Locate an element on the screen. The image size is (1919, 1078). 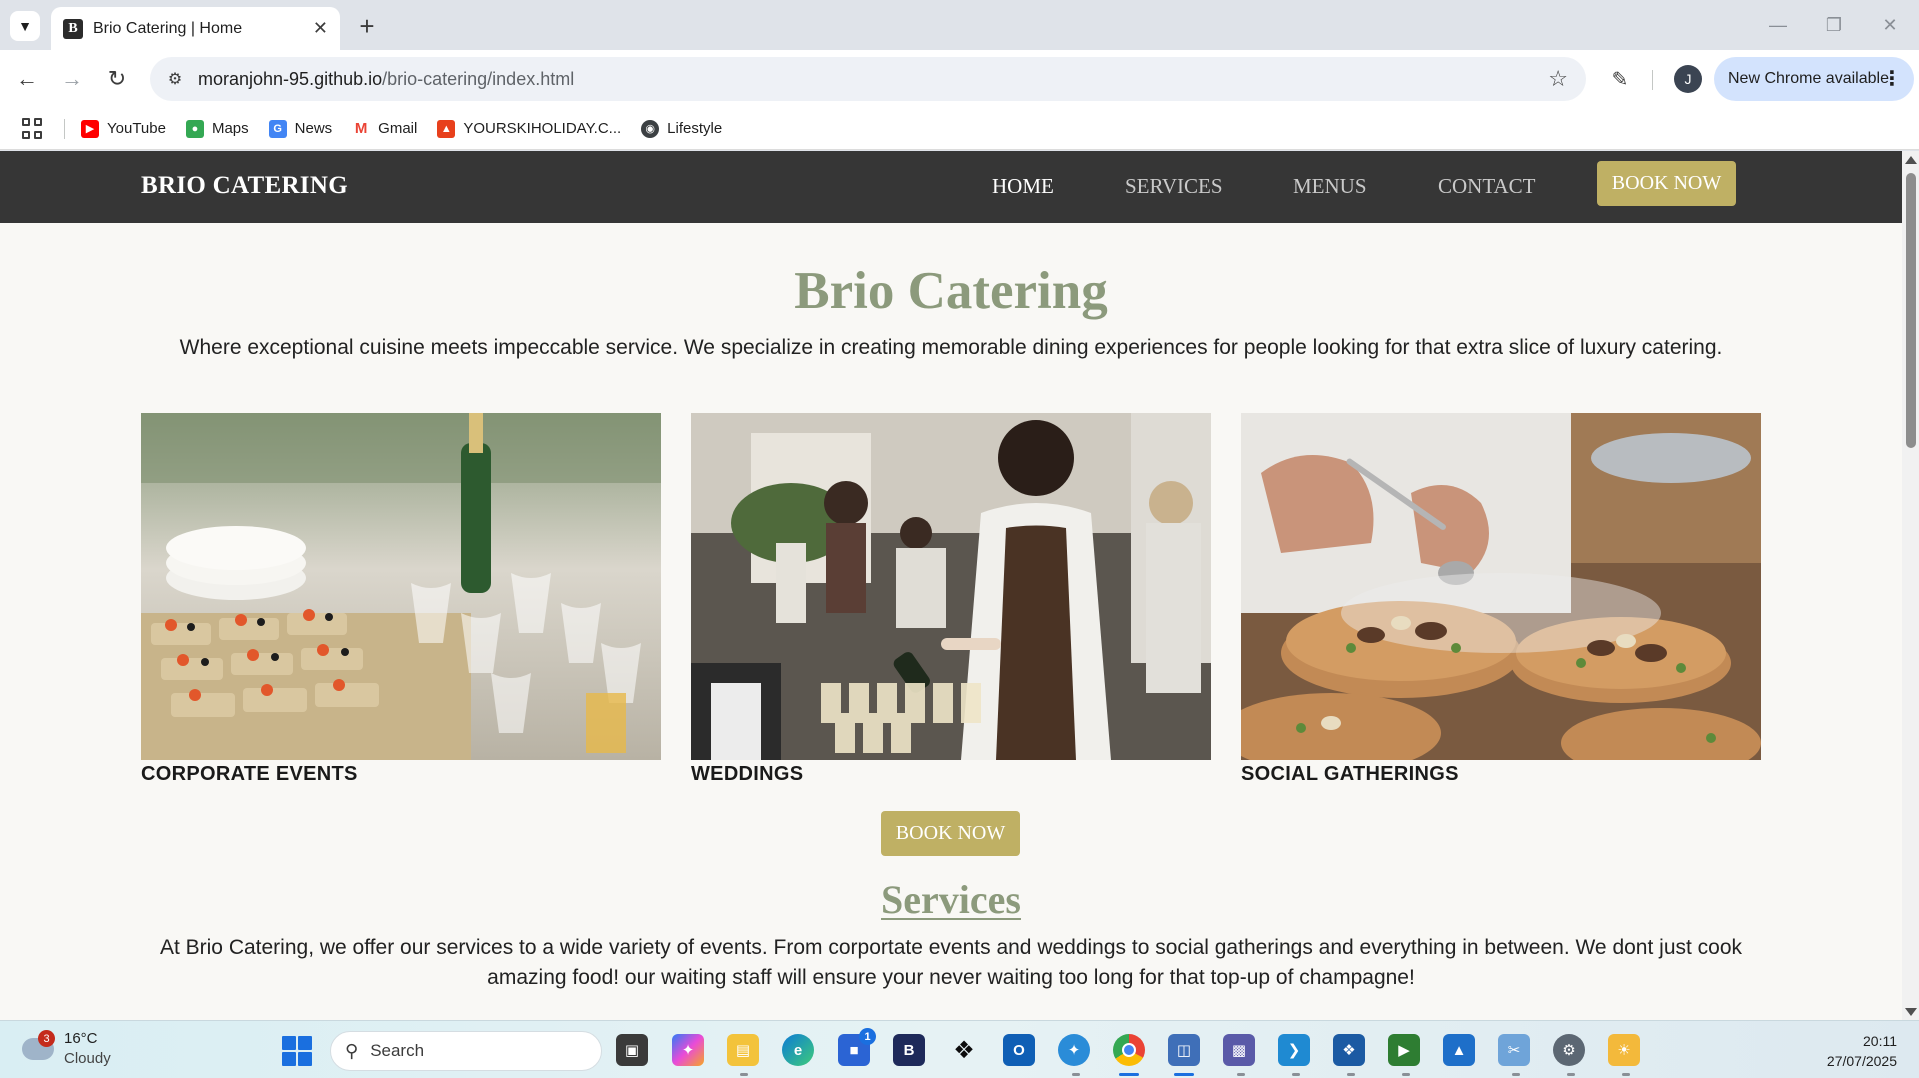
dropbox-icon: ❖ is located at coordinates (964, 1050).